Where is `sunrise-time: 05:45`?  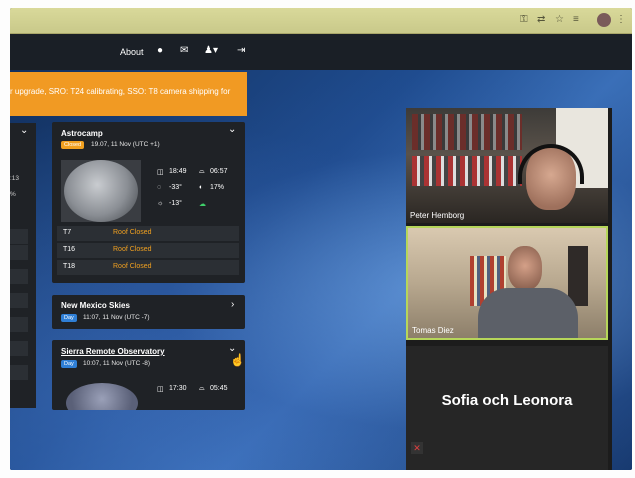
sunrise-time: 05:45 is located at coordinates (219, 388).